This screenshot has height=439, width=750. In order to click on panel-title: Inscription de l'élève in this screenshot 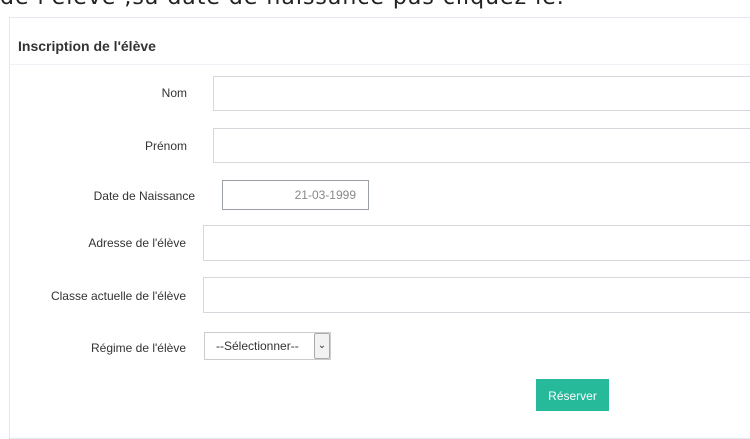, I will do `click(87, 46)`.